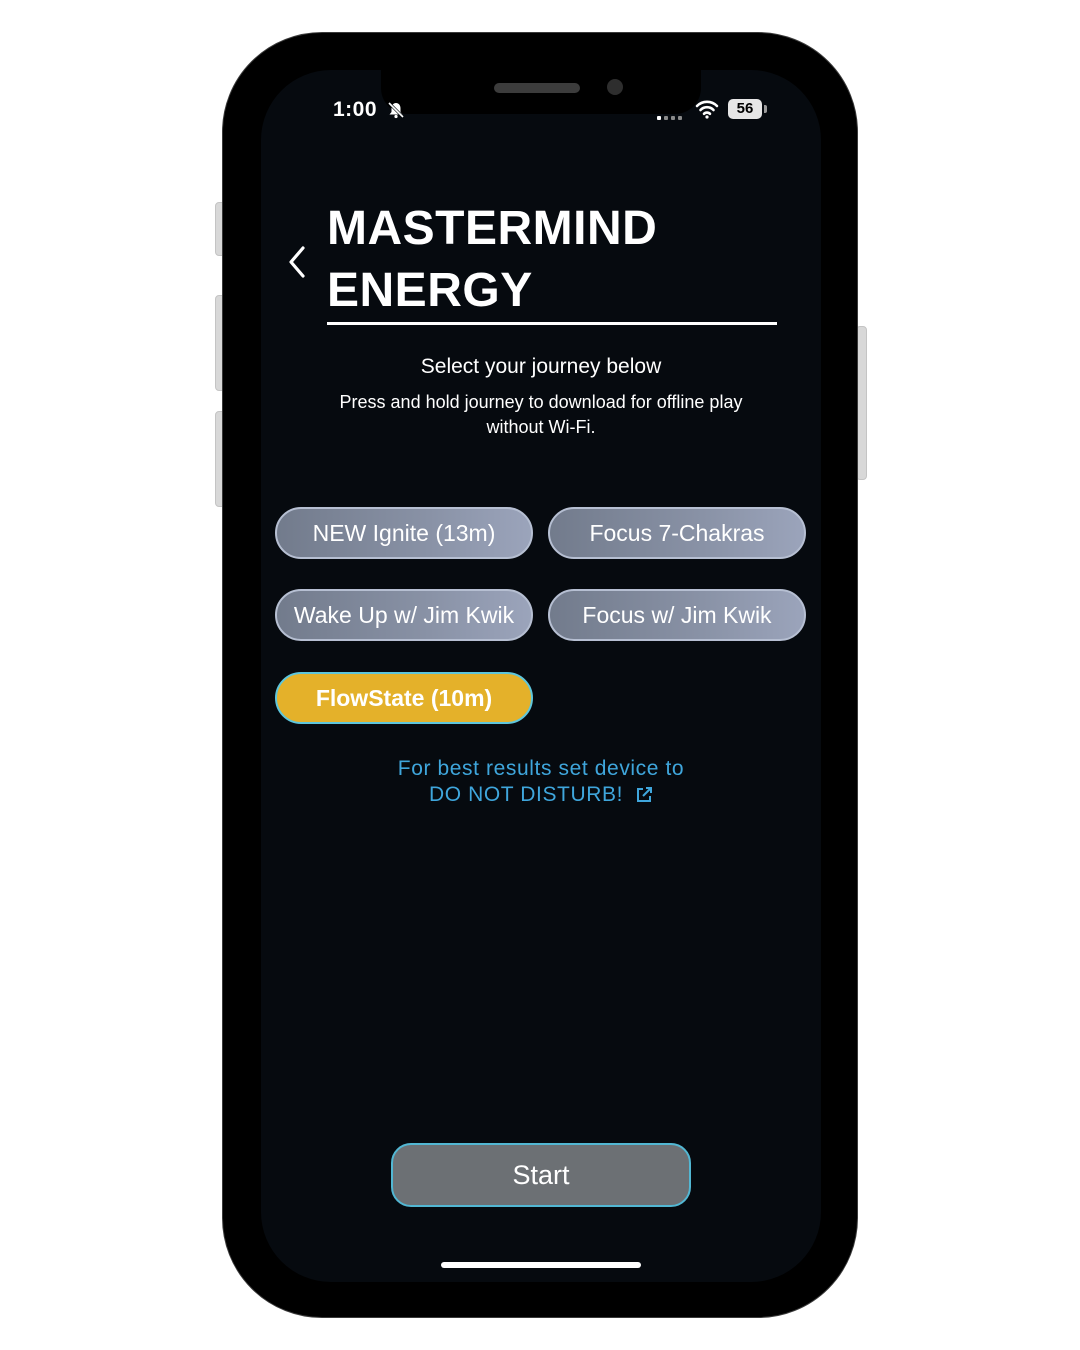 The image size is (1080, 1350). What do you see at coordinates (404, 533) in the screenshot?
I see `journey-new-ignite: NEW Ignite (13m)` at bounding box center [404, 533].